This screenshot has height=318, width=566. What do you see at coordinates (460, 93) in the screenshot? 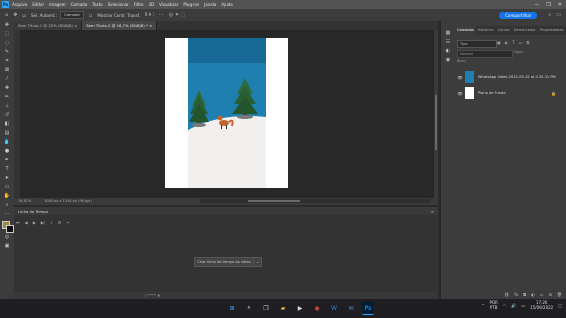
I see `visibility-eye-icon: 👁` at bounding box center [460, 93].